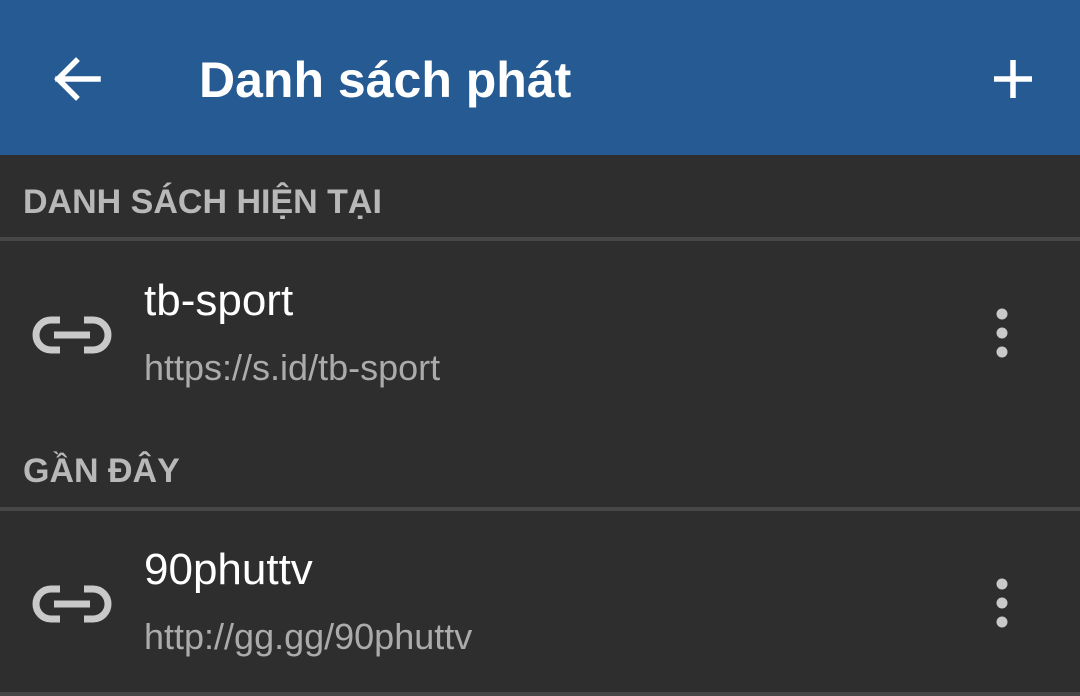  I want to click on arrow-left-icon, so click(77, 79).